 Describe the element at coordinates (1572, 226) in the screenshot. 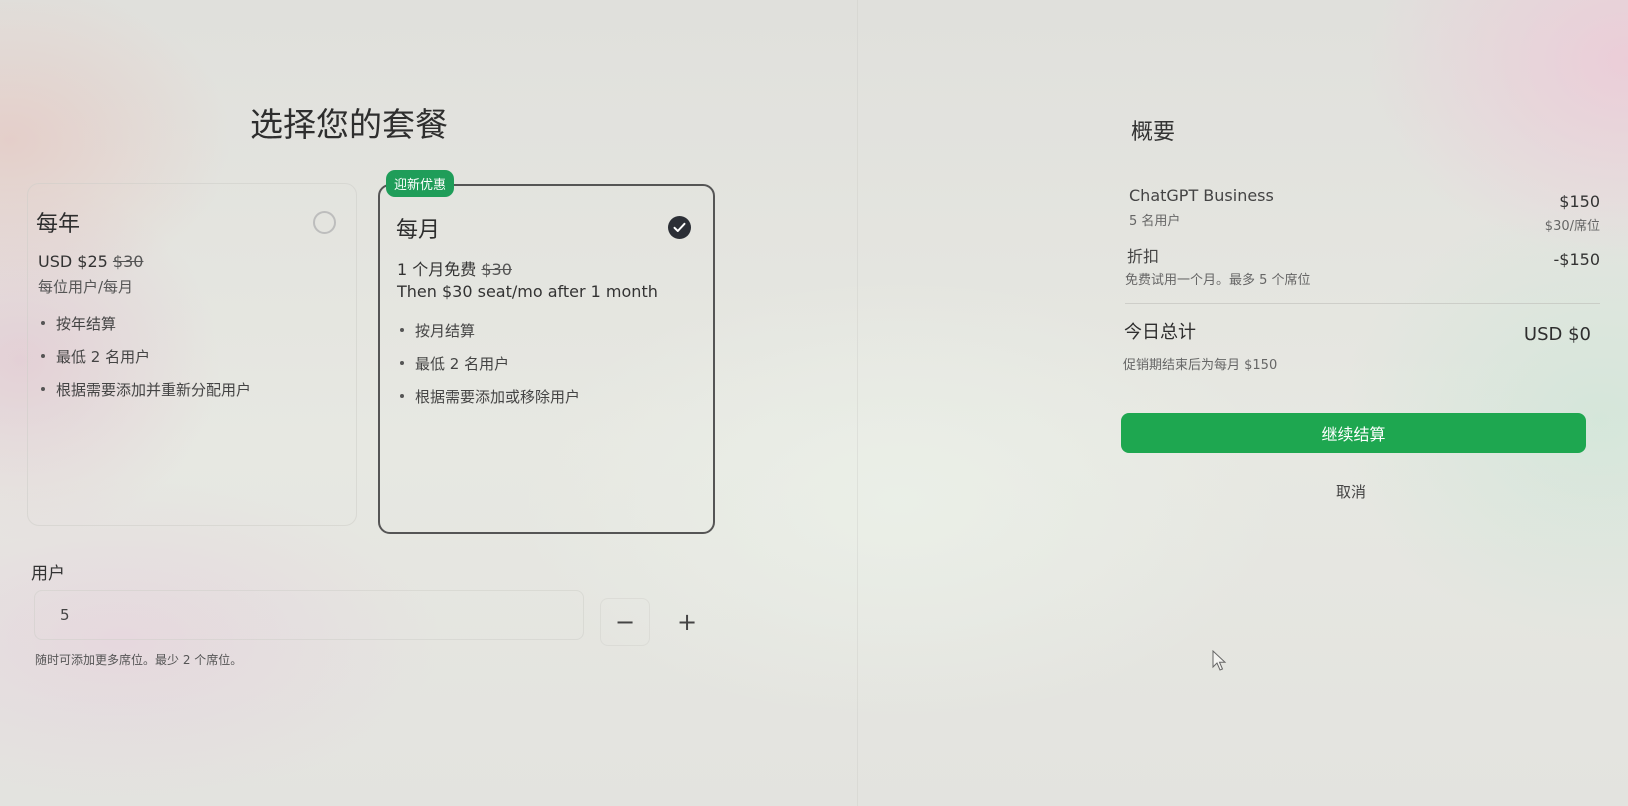

I see `summary-unit-price: $30/席位` at that location.